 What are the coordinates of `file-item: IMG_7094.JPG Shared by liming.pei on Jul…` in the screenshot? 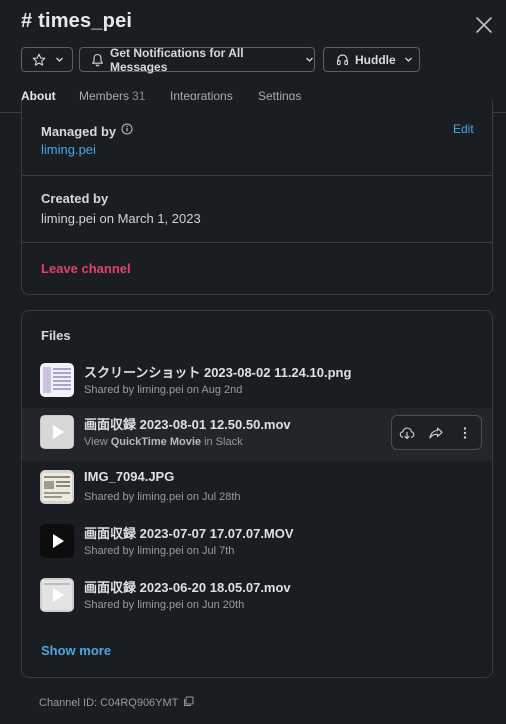 It's located at (257, 489).